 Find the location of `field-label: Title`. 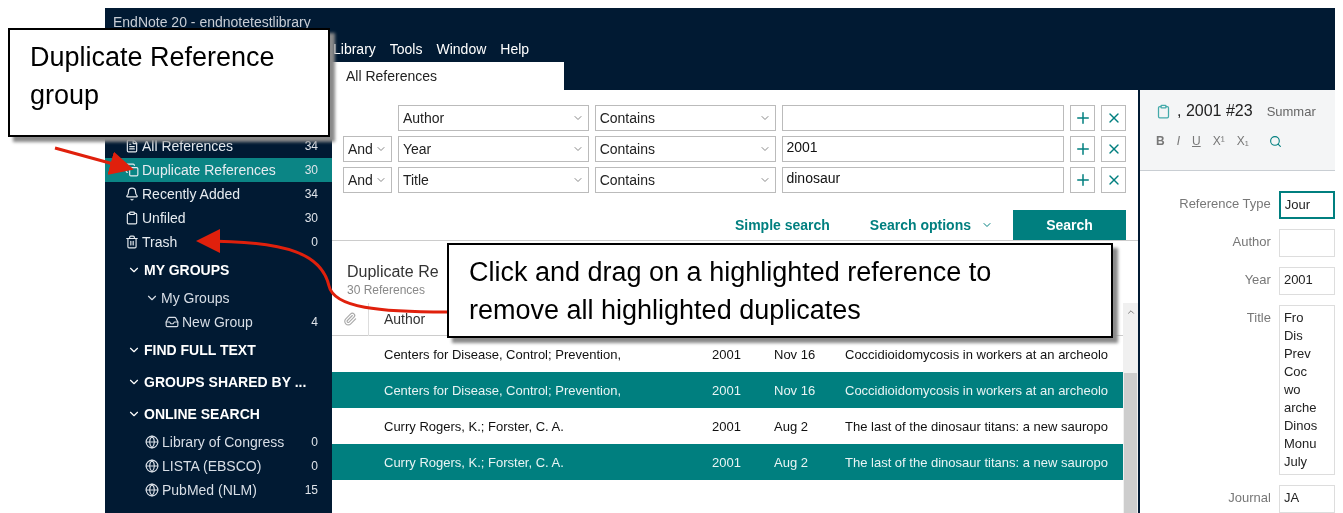

field-label: Title is located at coordinates (1258, 317).